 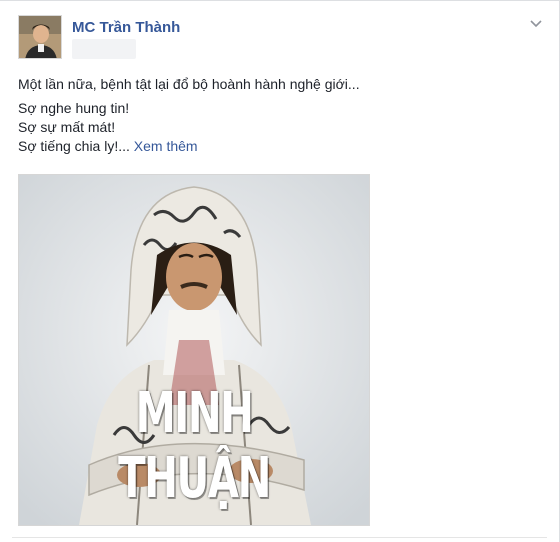 I want to click on avatar-photo, so click(x=40, y=37).